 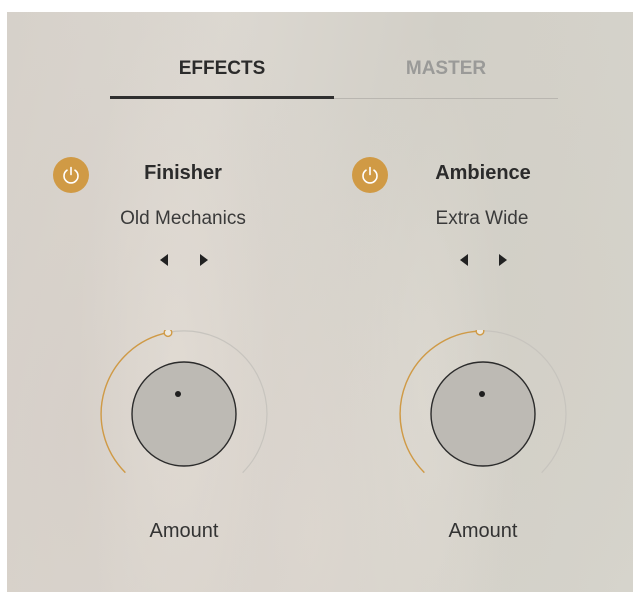 What do you see at coordinates (222, 73) in the screenshot?
I see `tab-effects: EFFECTS` at bounding box center [222, 73].